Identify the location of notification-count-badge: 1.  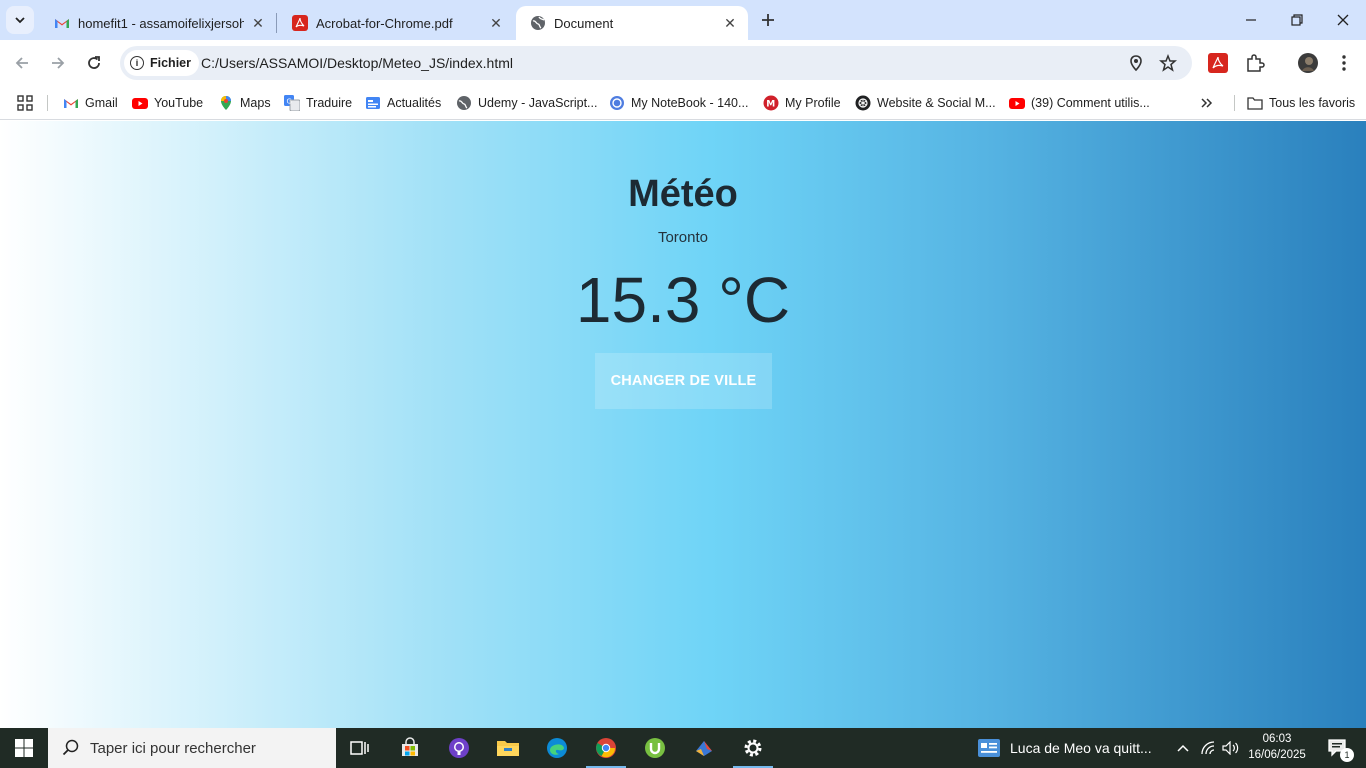
(1347, 755).